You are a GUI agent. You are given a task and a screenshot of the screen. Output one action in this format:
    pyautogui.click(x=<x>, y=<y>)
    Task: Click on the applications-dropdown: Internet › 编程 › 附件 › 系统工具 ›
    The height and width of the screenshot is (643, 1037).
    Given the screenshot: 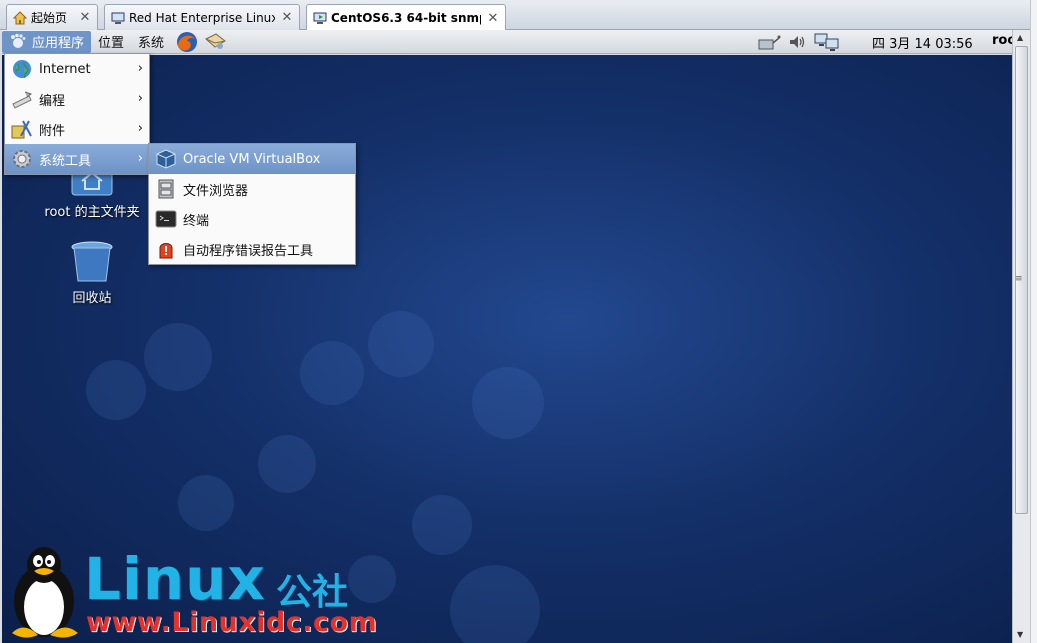 What is the action you would take?
    pyautogui.click(x=77, y=114)
    